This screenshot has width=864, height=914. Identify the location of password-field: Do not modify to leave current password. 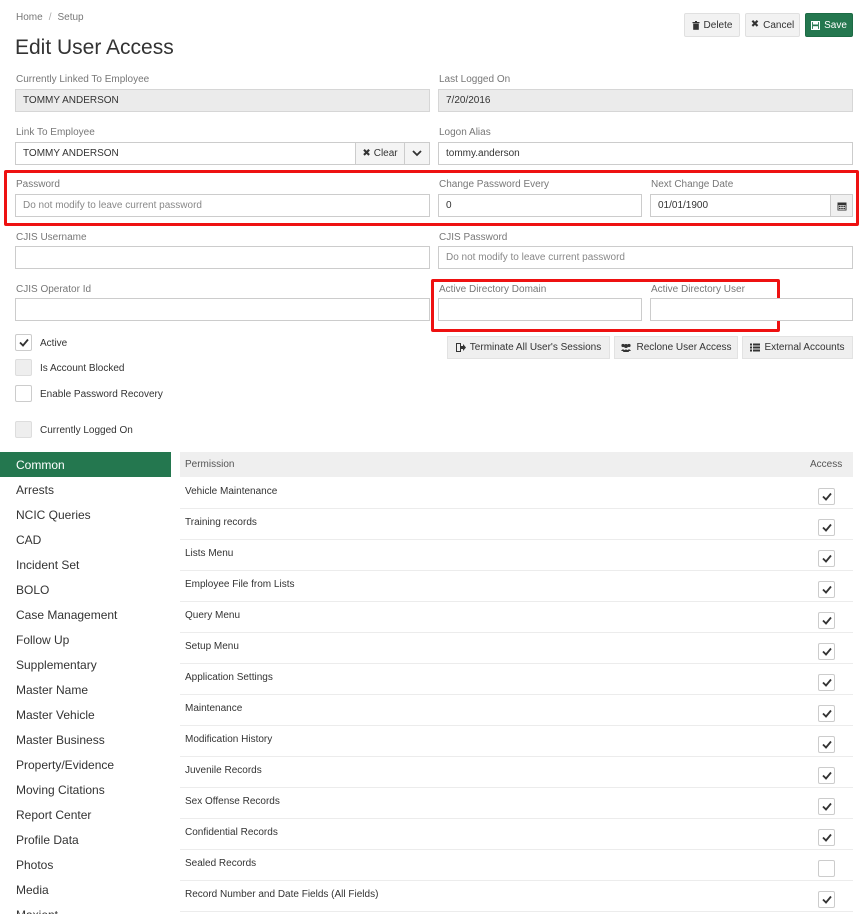
(222, 205).